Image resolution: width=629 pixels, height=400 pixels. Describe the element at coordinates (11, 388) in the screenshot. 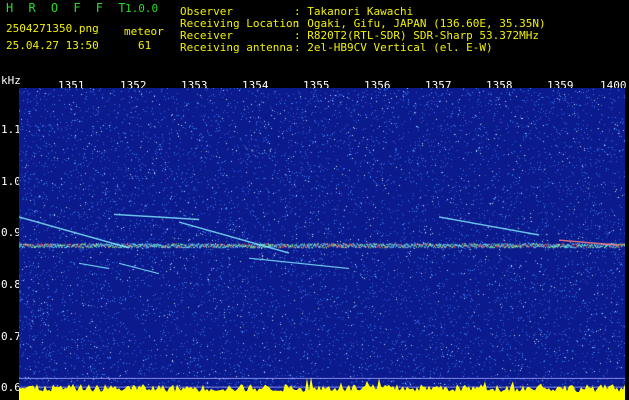

I see `y-tick-label: 0.6` at that location.